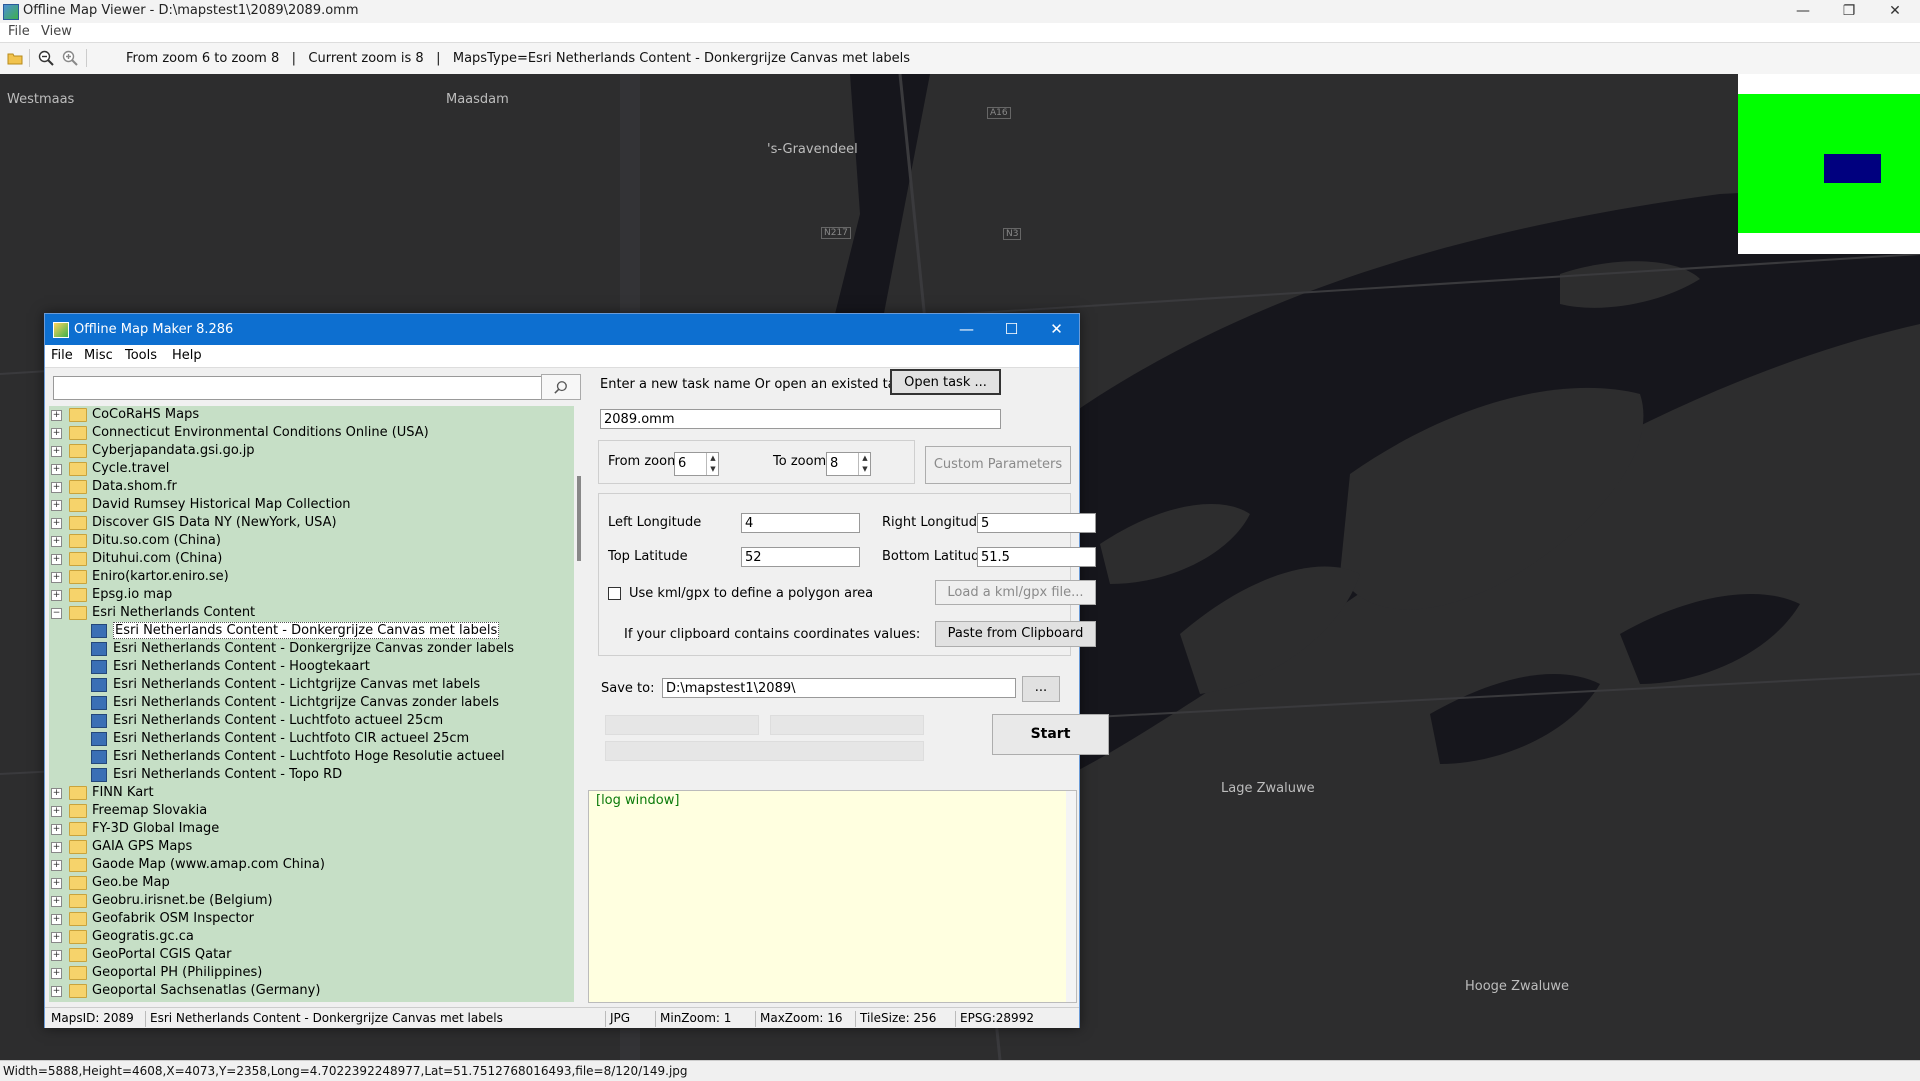  I want to click on menu-view: View, so click(56, 31).